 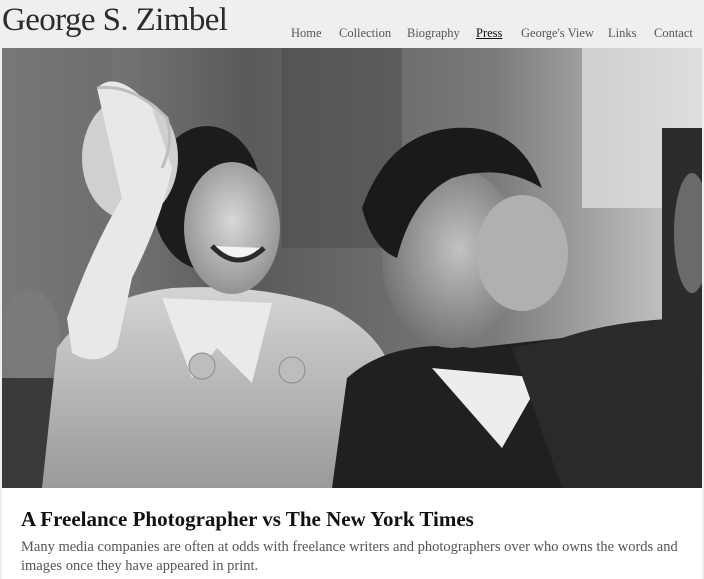 I want to click on nav-georges-view: George's View, so click(x=557, y=33).